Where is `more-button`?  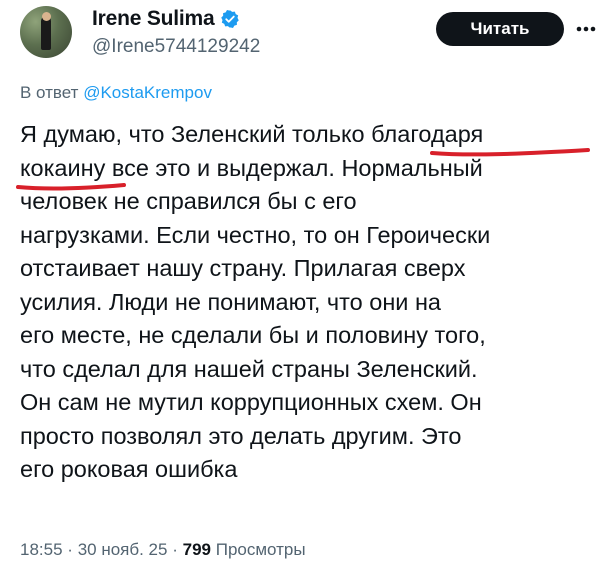 more-button is located at coordinates (586, 29).